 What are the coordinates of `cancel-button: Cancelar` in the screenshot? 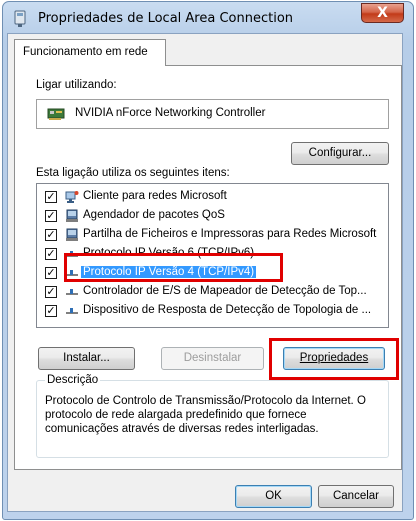 It's located at (356, 496).